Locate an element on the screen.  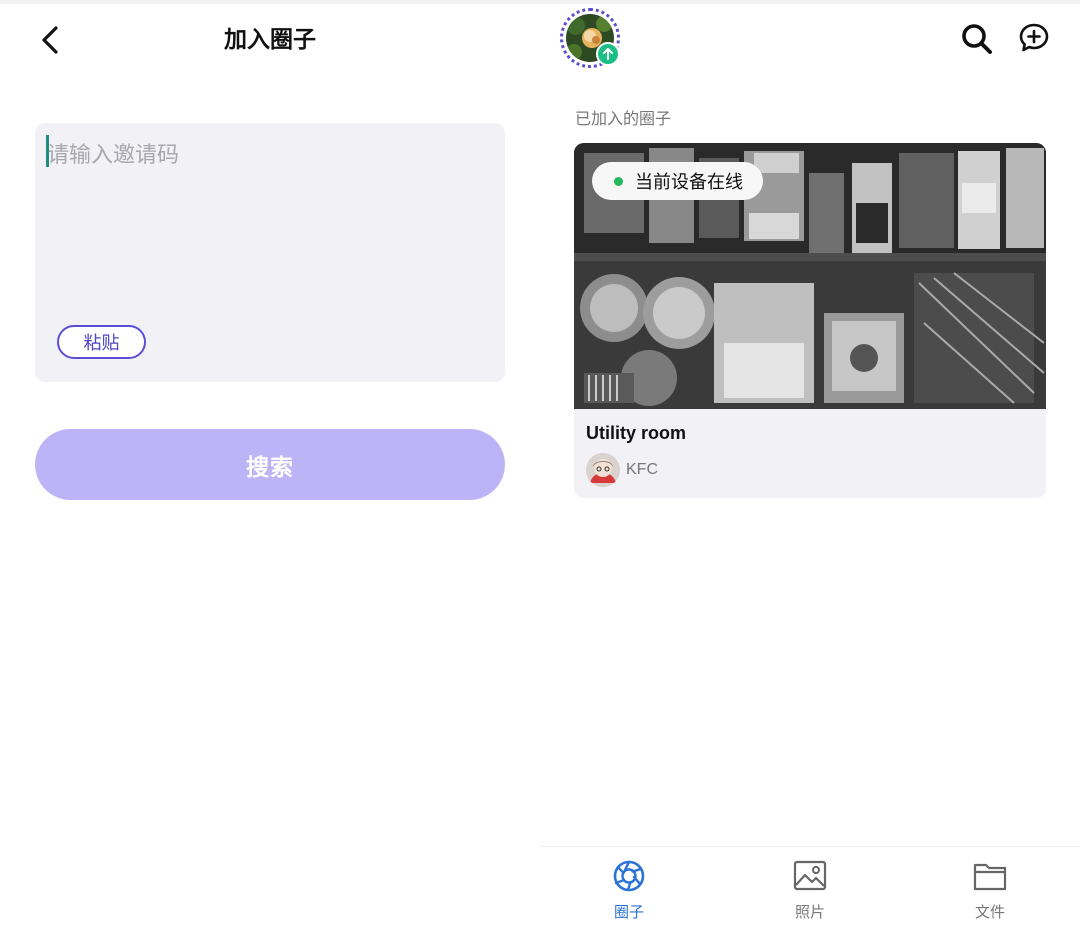
nav-tab-circles: 圈子 is located at coordinates (629, 890).